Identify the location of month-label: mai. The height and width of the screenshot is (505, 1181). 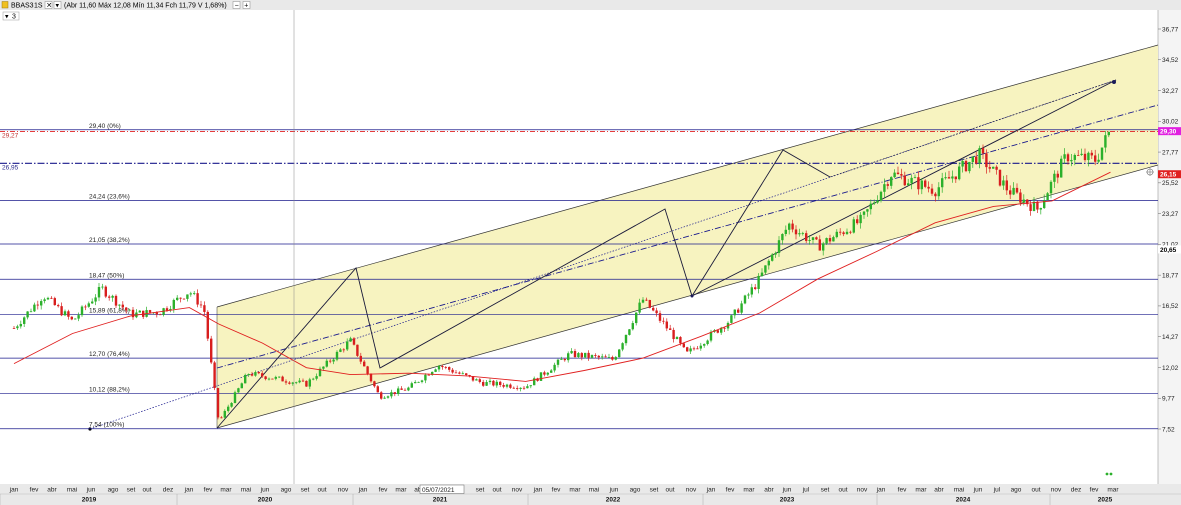
(959, 490).